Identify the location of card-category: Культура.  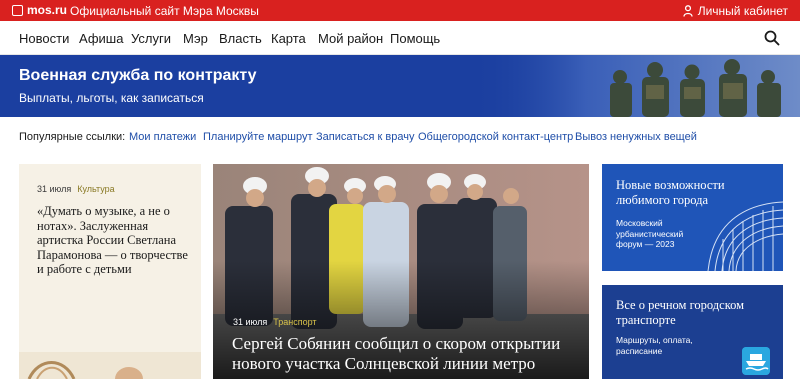
(95, 189).